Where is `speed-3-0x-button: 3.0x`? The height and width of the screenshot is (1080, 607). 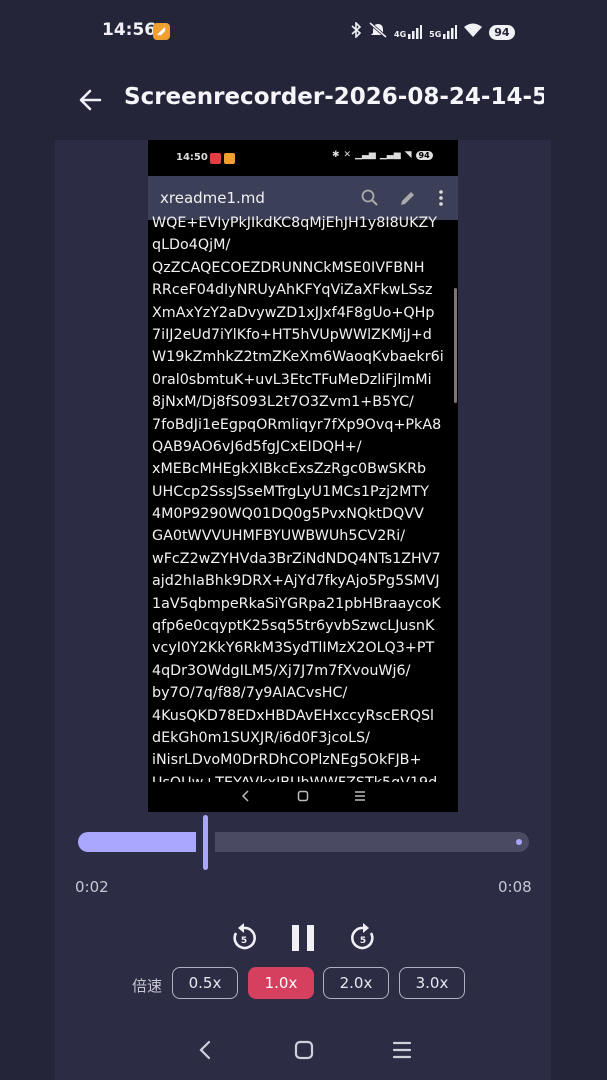
speed-3-0x-button: 3.0x is located at coordinates (432, 983).